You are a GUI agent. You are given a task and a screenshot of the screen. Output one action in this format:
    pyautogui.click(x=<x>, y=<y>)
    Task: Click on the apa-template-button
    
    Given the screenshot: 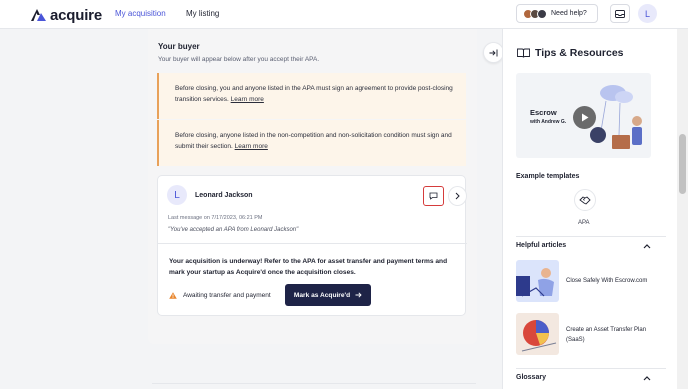 What is the action you would take?
    pyautogui.click(x=585, y=200)
    